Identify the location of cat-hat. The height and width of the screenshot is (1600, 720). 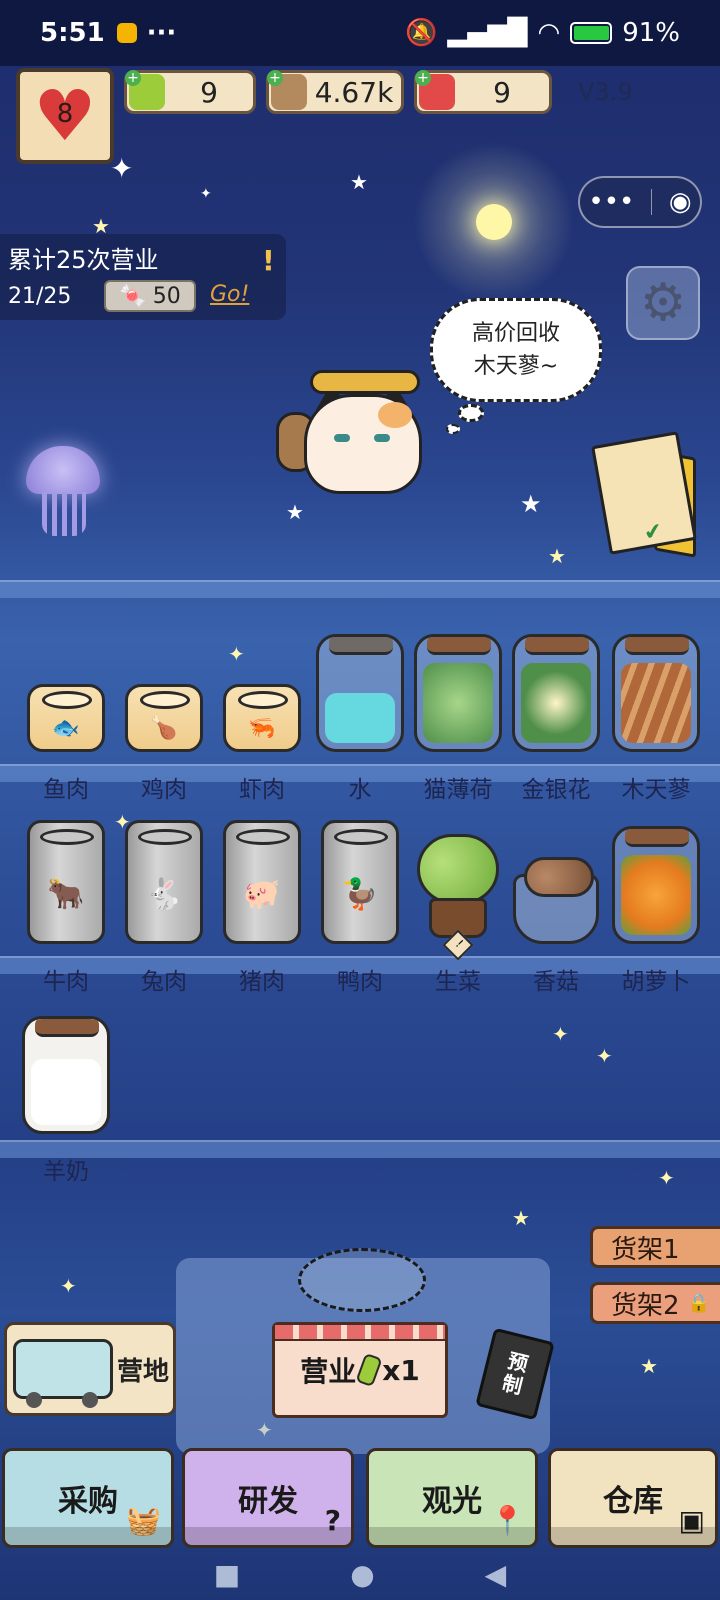
(365, 382).